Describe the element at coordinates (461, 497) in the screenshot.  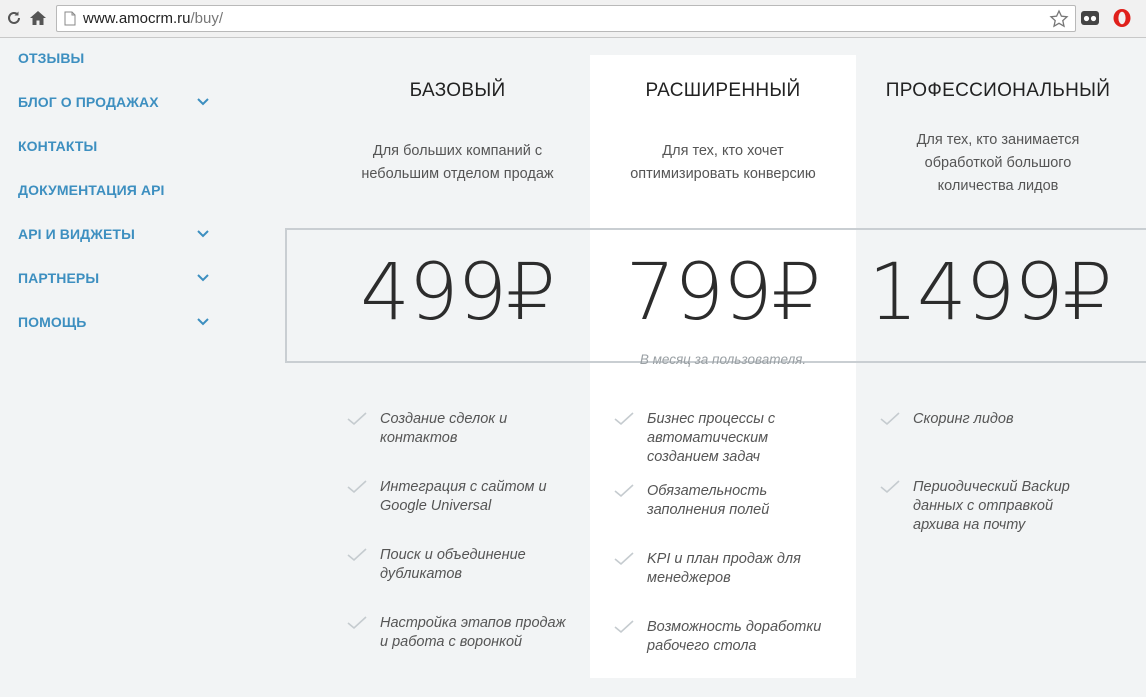
I see `feature-item: Интеграция с сайтом и Google Universal` at that location.